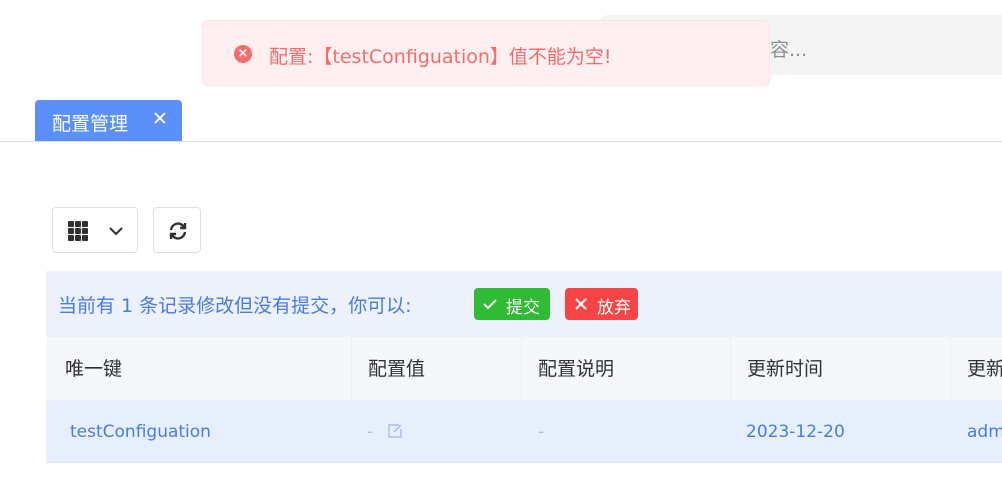 The image size is (1002, 480). Describe the element at coordinates (95, 230) in the screenshot. I see `columns-dropdown-button` at that location.